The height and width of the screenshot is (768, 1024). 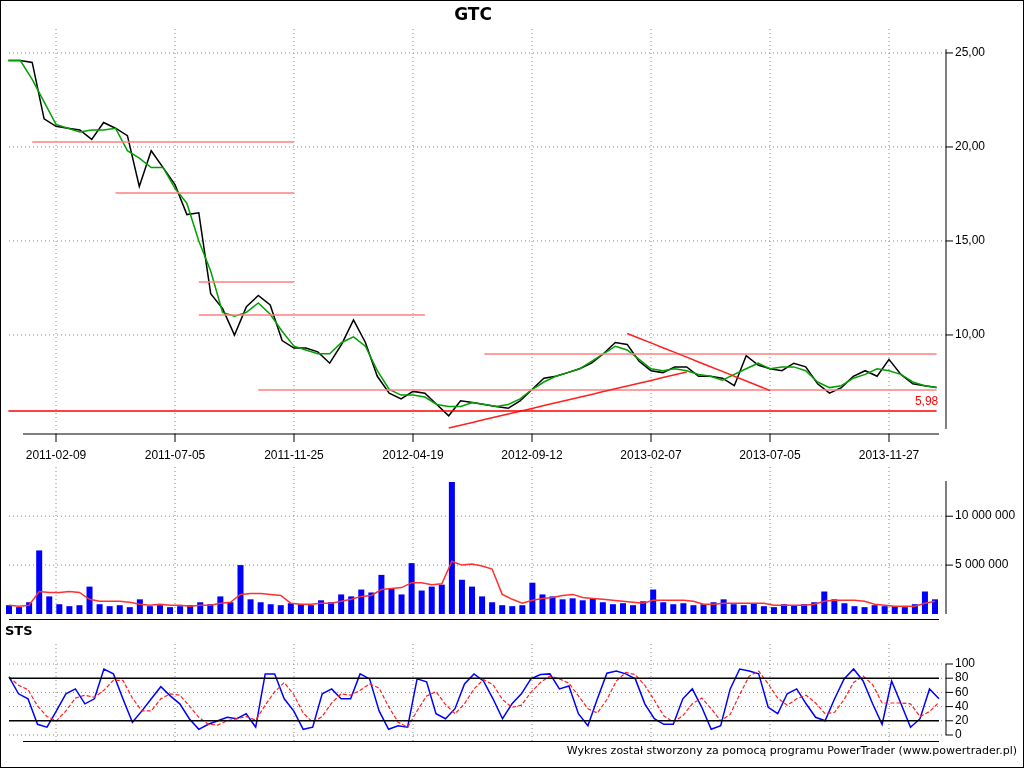 I want to click on volume-axis-label: 10 000 000, so click(x=985, y=515).